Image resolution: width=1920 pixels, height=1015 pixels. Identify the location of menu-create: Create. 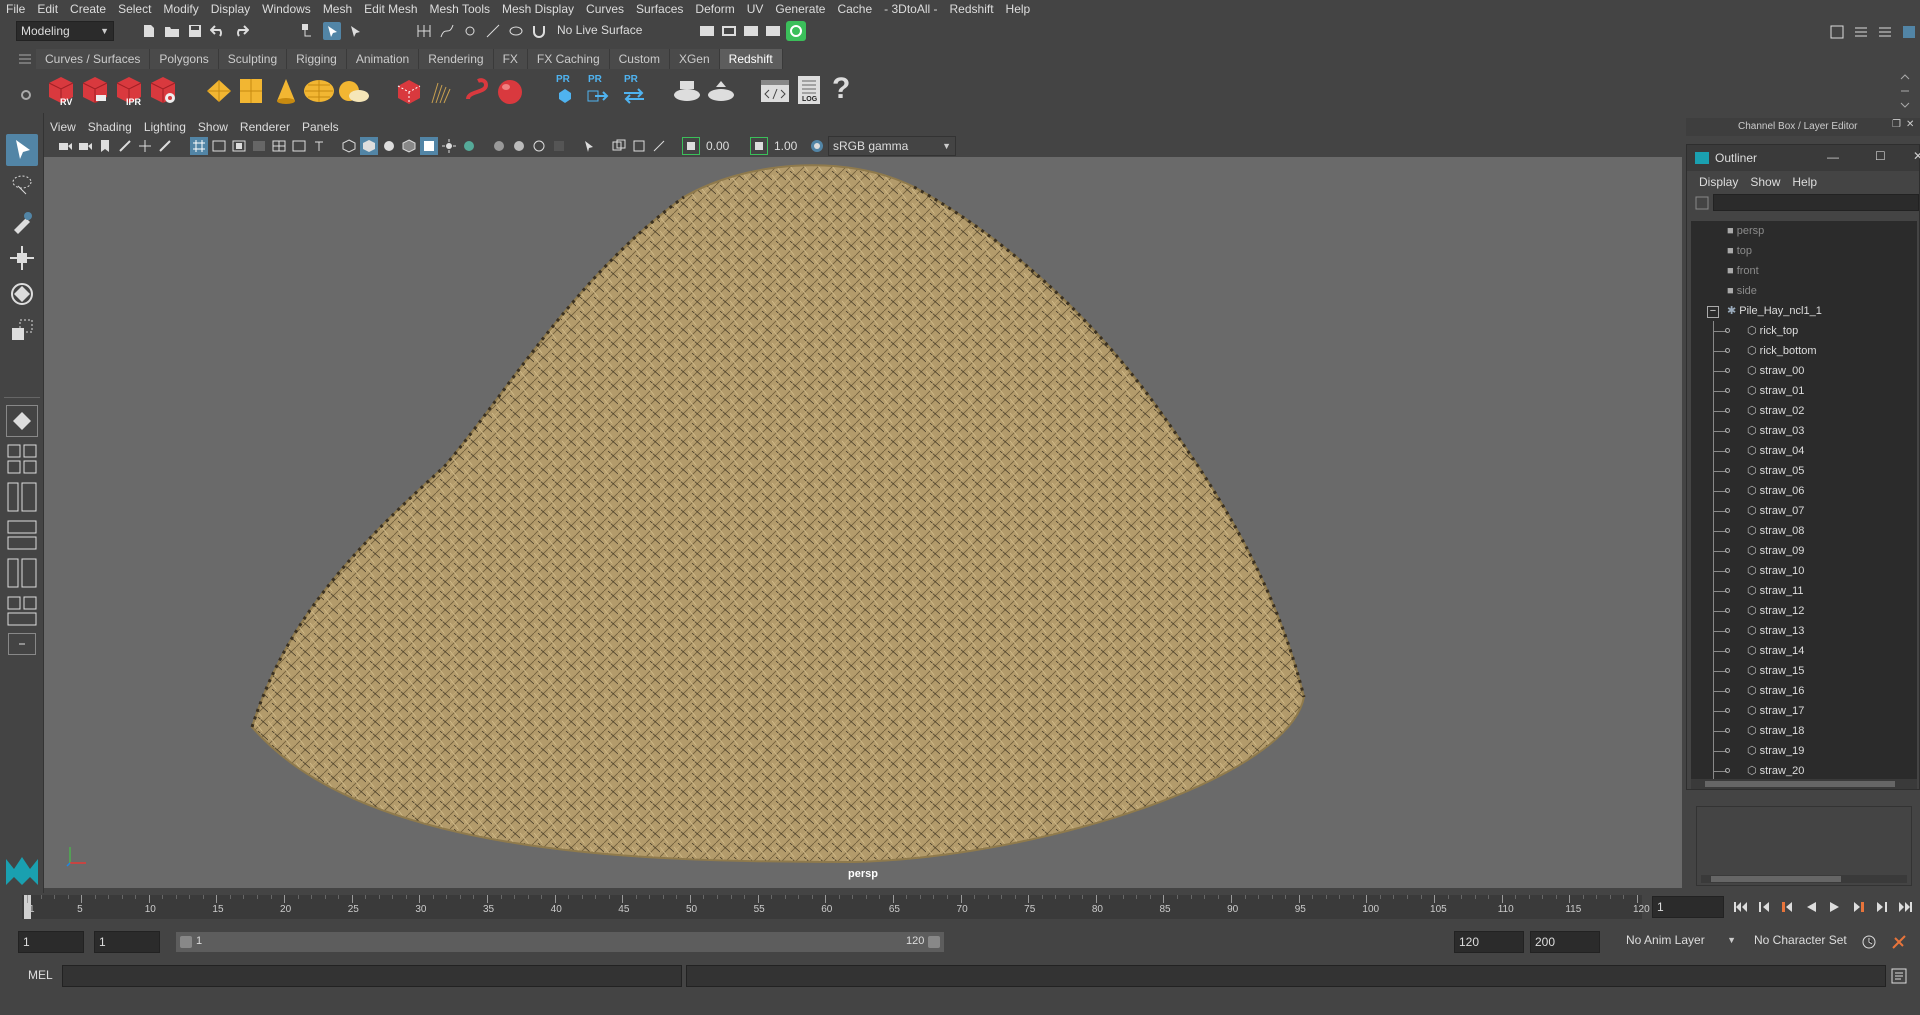
(88, 9).